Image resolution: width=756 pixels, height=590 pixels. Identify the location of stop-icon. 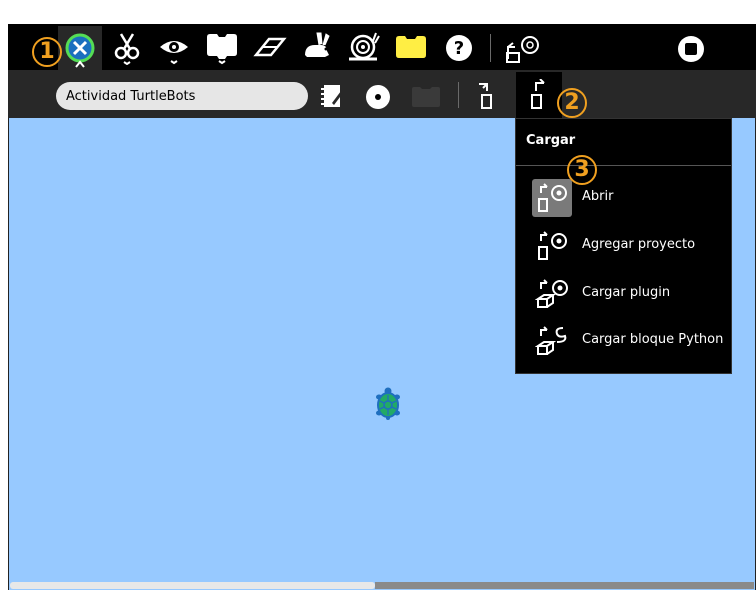
(691, 49).